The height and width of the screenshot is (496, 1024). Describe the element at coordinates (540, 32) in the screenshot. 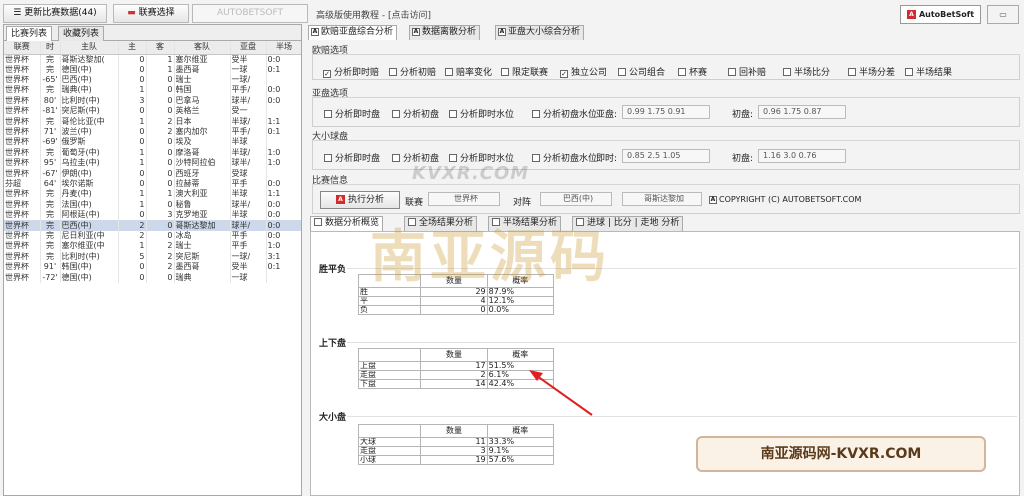

I see `tab-asian-ou-analysis: A 亚盘大小综合分析` at that location.